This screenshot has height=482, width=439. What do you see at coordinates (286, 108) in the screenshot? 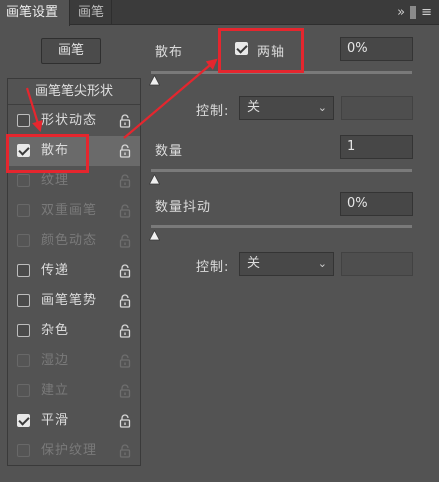
I see `scatter-control-select: 关 ⌄` at bounding box center [286, 108].